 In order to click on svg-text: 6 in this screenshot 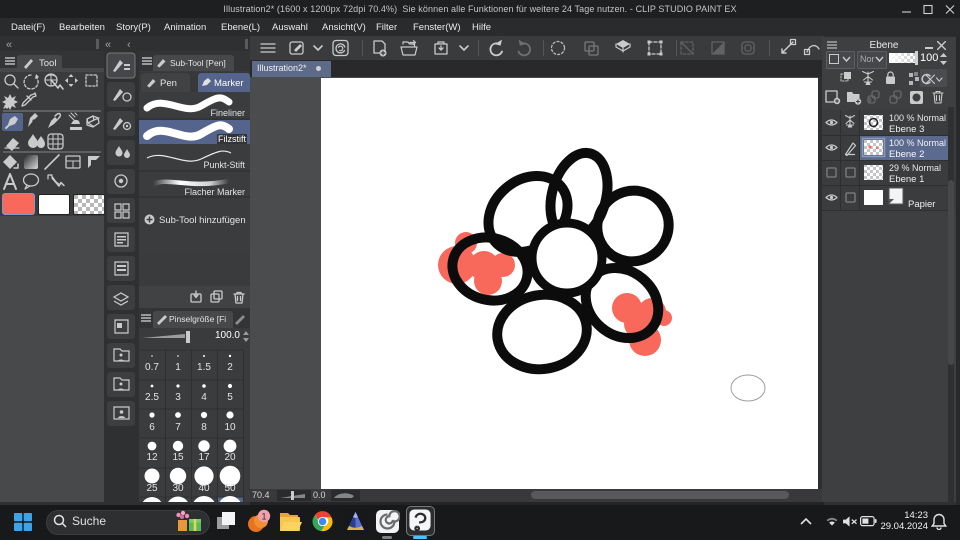, I will do `click(152, 427)`.